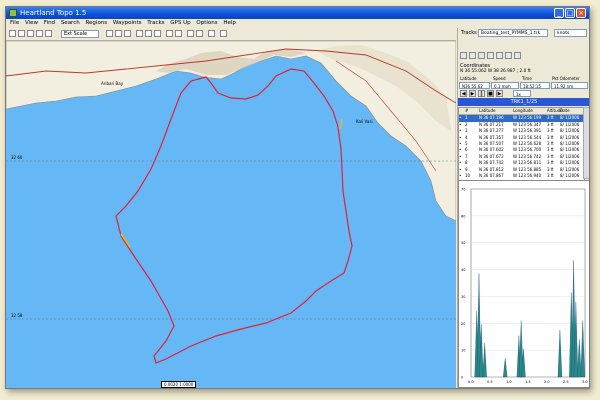 This screenshot has width=600, height=400. Describe the element at coordinates (508, 55) in the screenshot. I see `track-split-icon` at that location.